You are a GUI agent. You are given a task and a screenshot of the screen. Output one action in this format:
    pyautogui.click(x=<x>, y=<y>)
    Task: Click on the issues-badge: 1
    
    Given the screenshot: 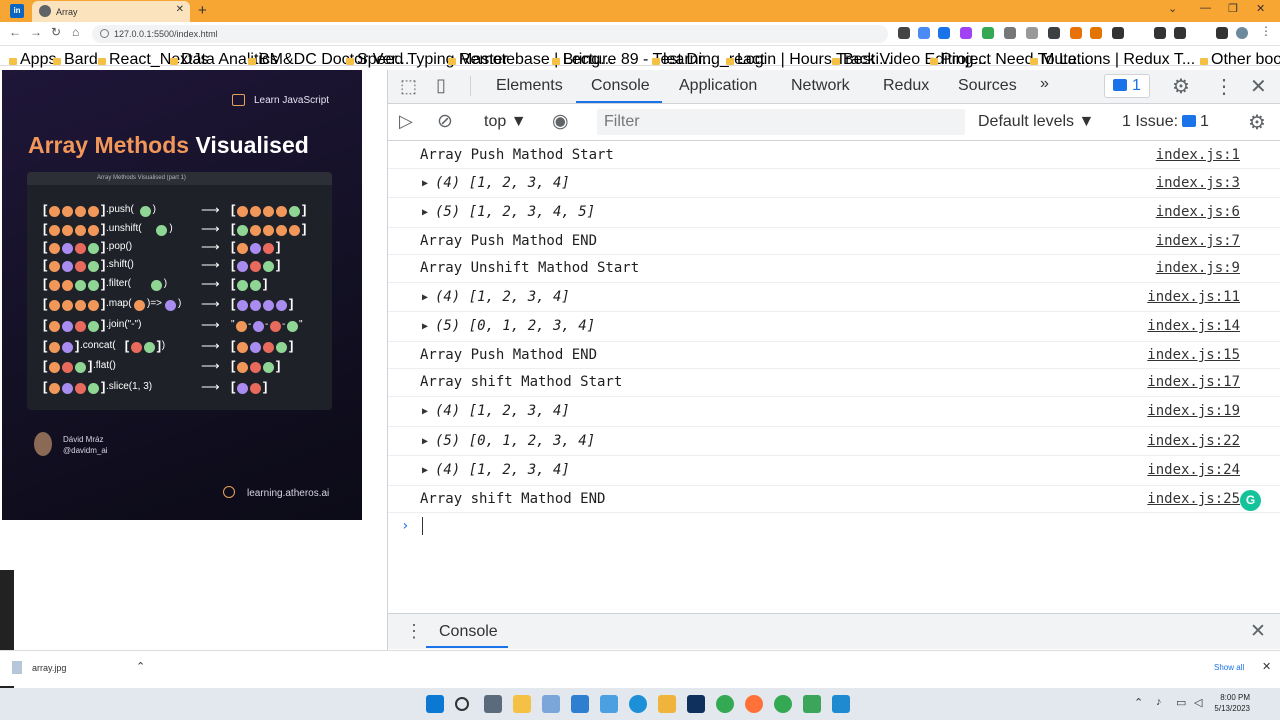 What is the action you would take?
    pyautogui.click(x=1127, y=86)
    